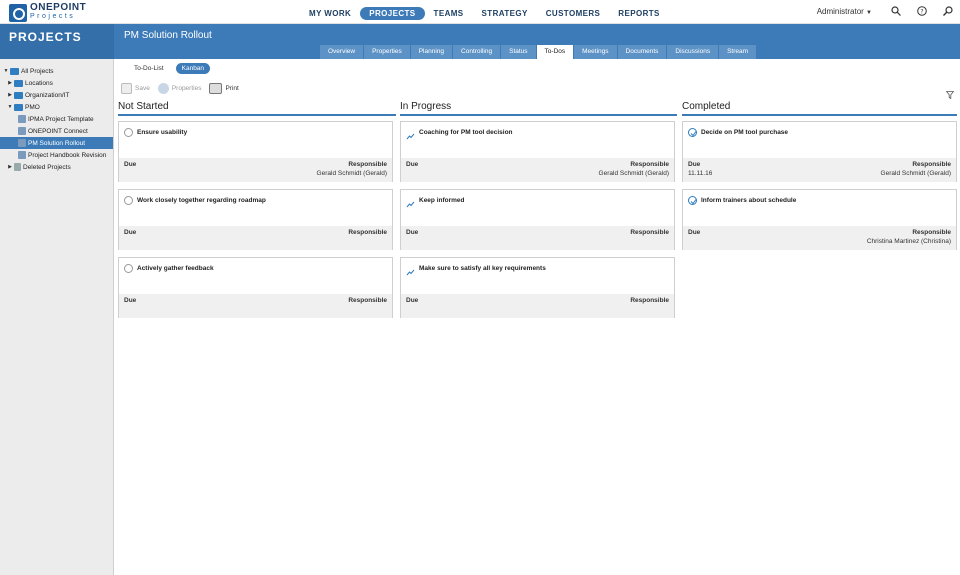 The width and height of the screenshot is (960, 575). Describe the element at coordinates (32, 107) in the screenshot. I see `tree-item-label: PMO` at that location.